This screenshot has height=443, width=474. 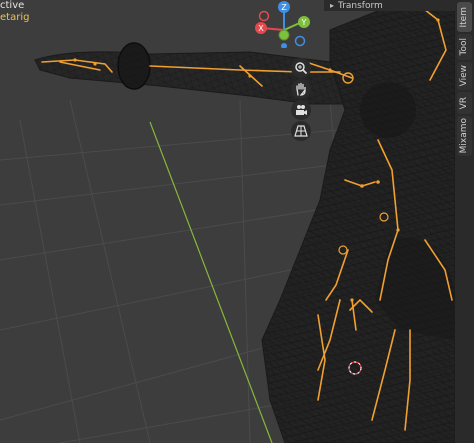 What do you see at coordinates (304, 22) in the screenshot?
I see `svg-text: Y` at bounding box center [304, 22].